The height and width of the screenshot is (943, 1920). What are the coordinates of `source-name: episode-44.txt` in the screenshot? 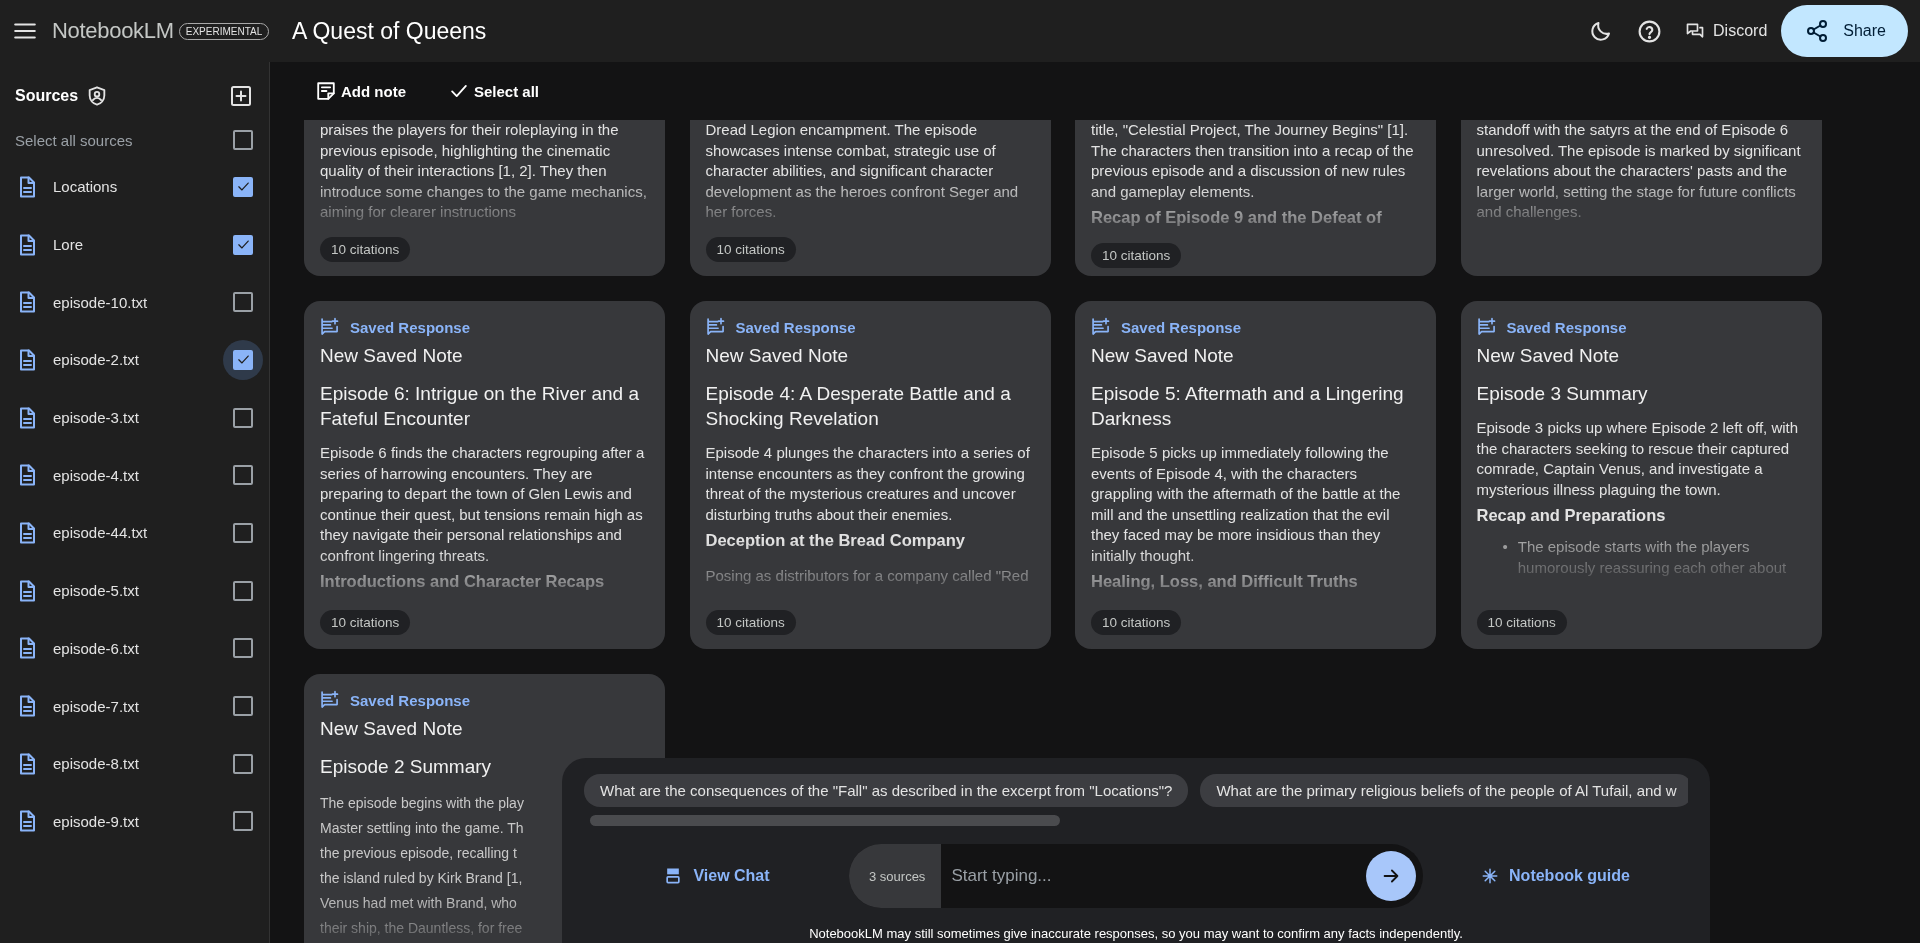 It's located at (131, 533).